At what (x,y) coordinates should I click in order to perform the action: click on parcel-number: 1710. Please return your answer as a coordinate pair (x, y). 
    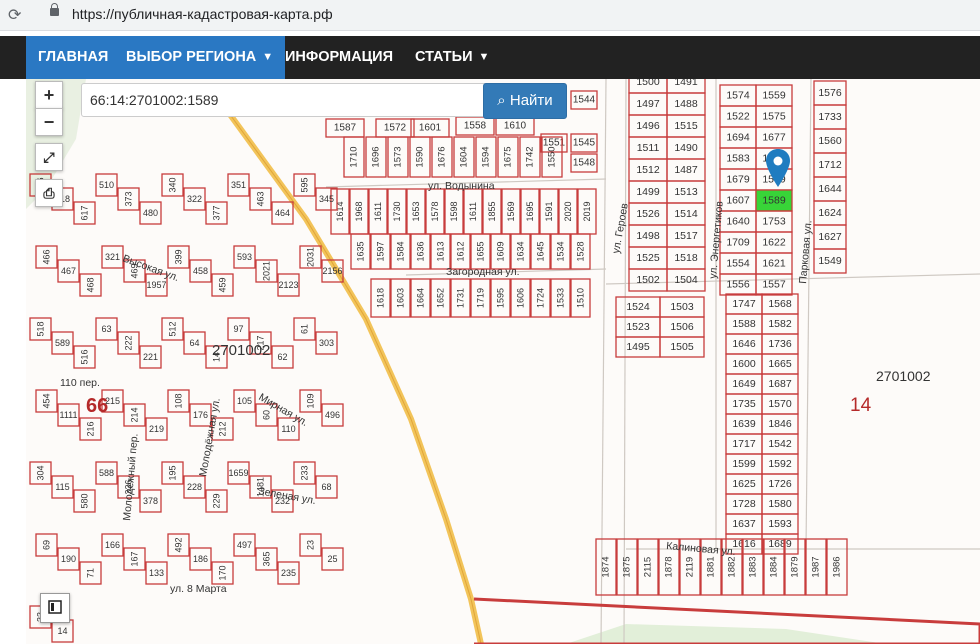
    Looking at the image, I should click on (354, 156).